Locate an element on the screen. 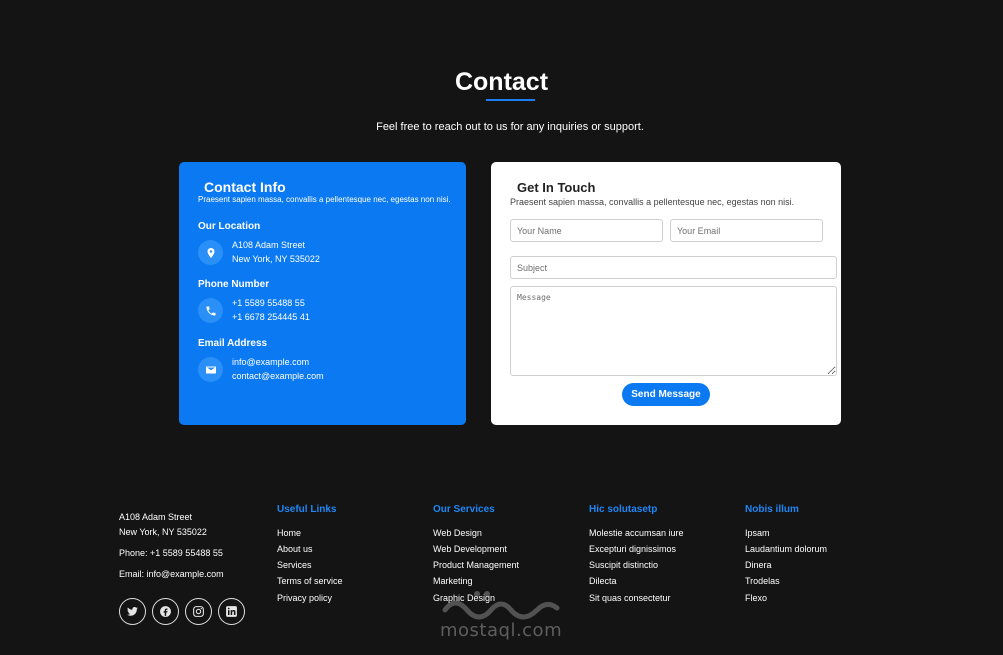 The width and height of the screenshot is (1003, 655). email-label: Email Address is located at coordinates (233, 343).